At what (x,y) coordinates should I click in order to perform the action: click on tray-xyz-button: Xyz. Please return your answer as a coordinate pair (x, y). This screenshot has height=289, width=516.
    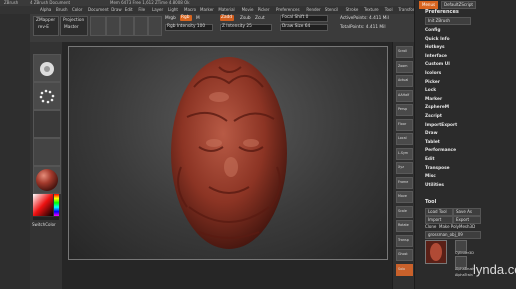
    Looking at the image, I should click on (404, 168).